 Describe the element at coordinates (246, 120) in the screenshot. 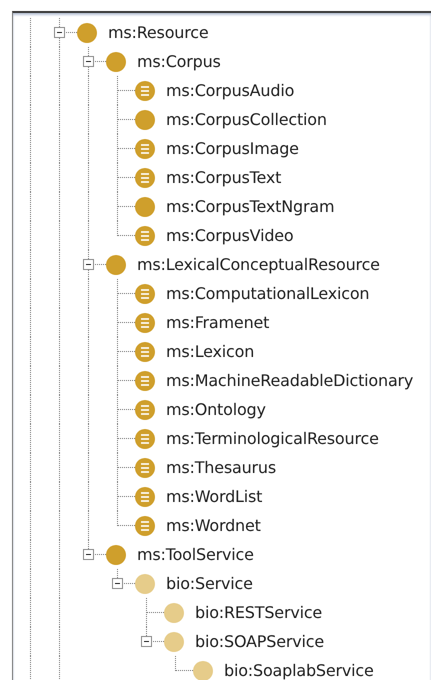

I see `class-label: ms:CorpusCollection` at that location.